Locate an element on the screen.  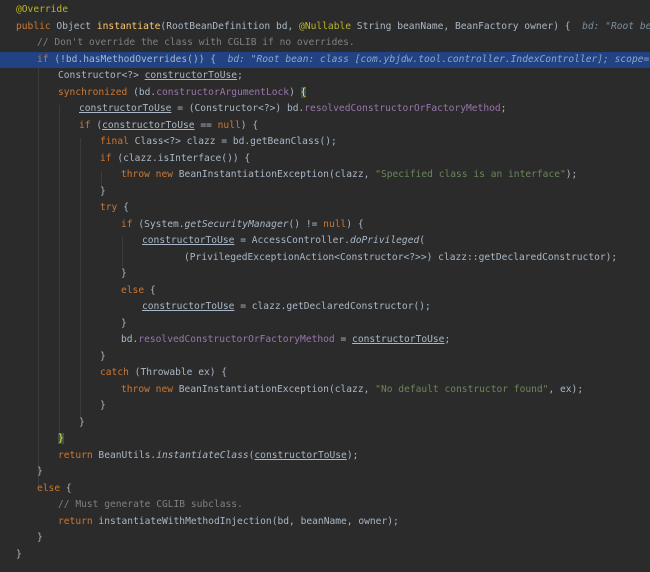
keyword: public is located at coordinates (33, 26).